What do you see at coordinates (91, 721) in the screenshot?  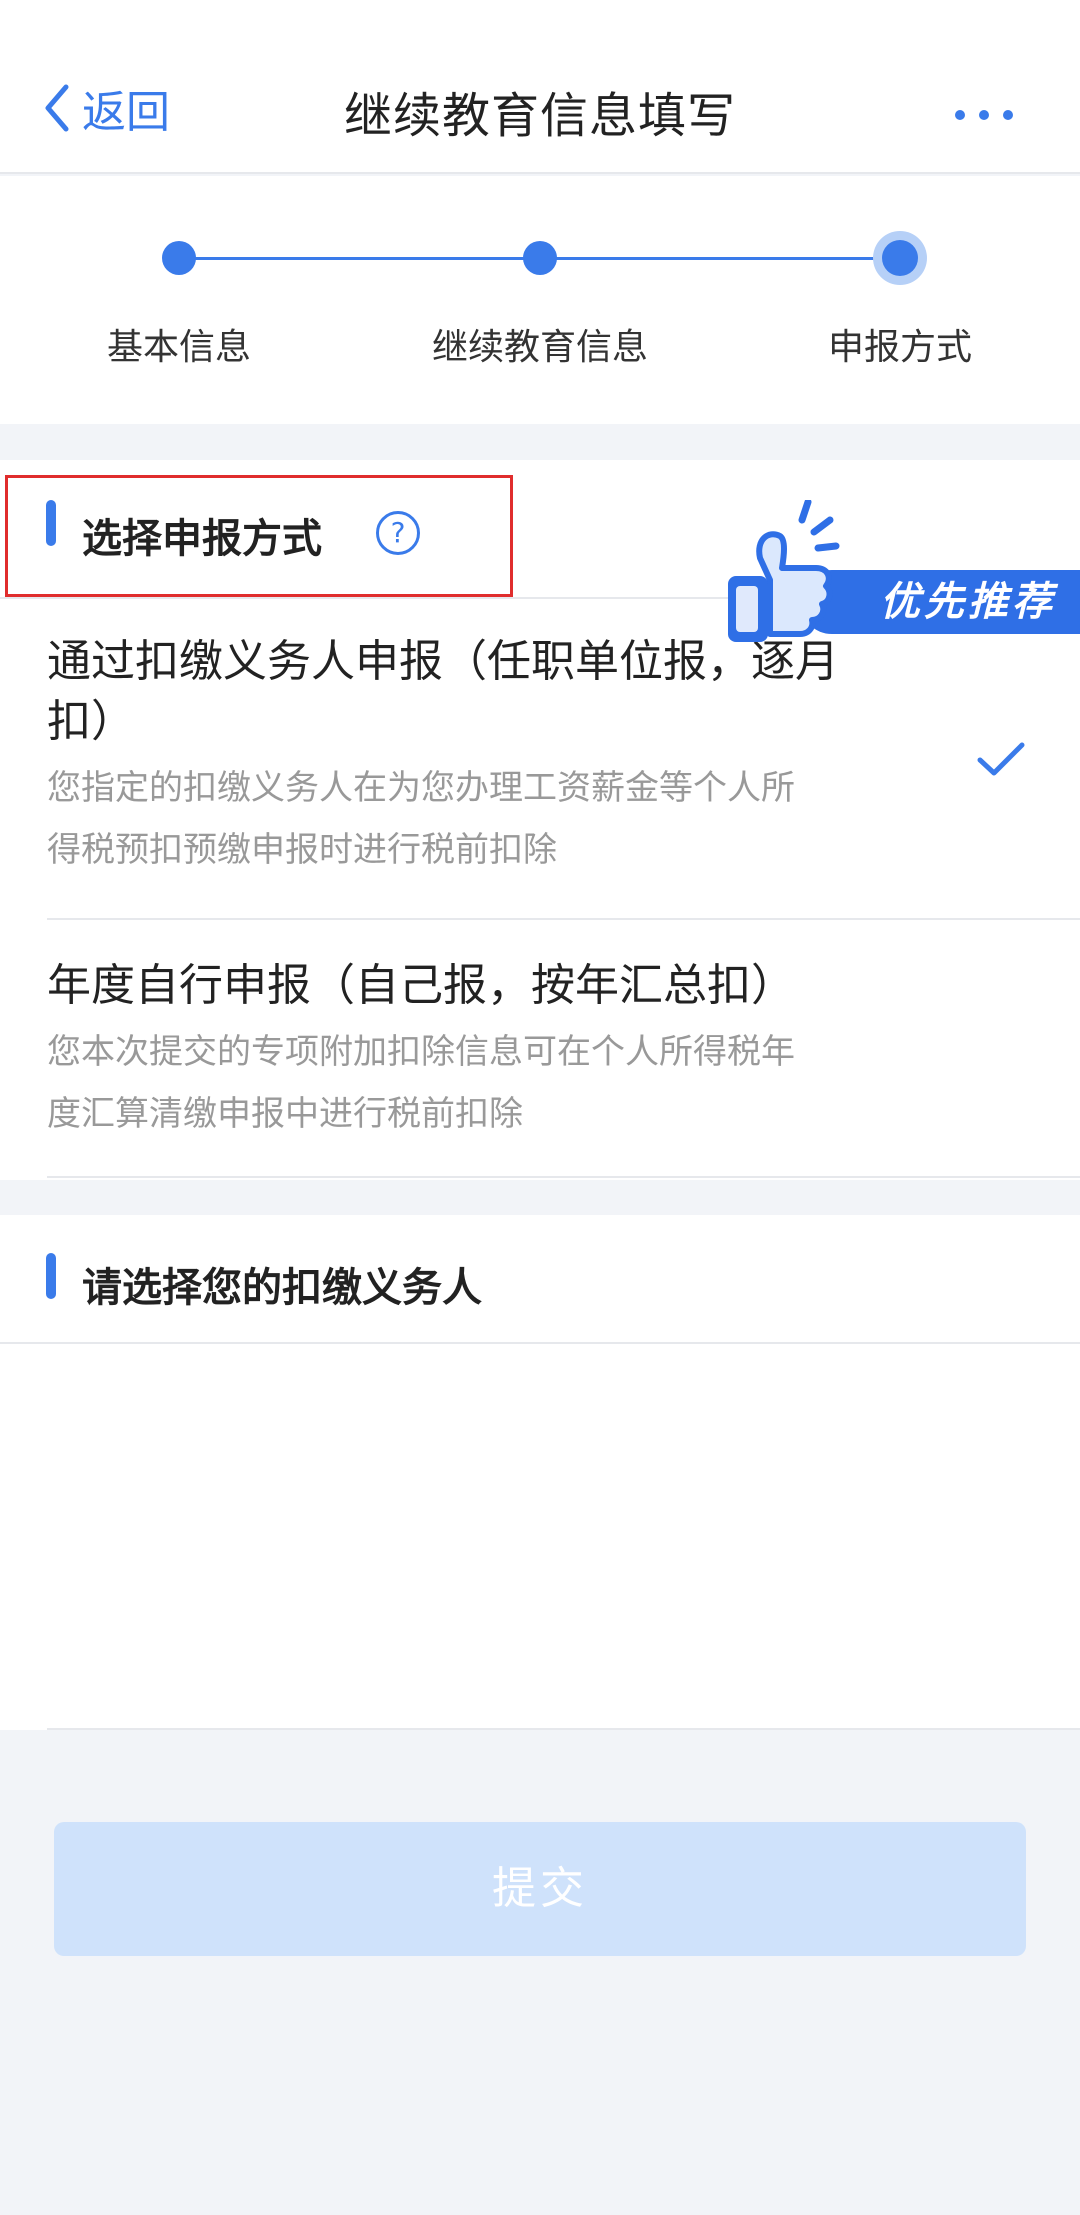 I see `option-title-line: 扣）` at bounding box center [91, 721].